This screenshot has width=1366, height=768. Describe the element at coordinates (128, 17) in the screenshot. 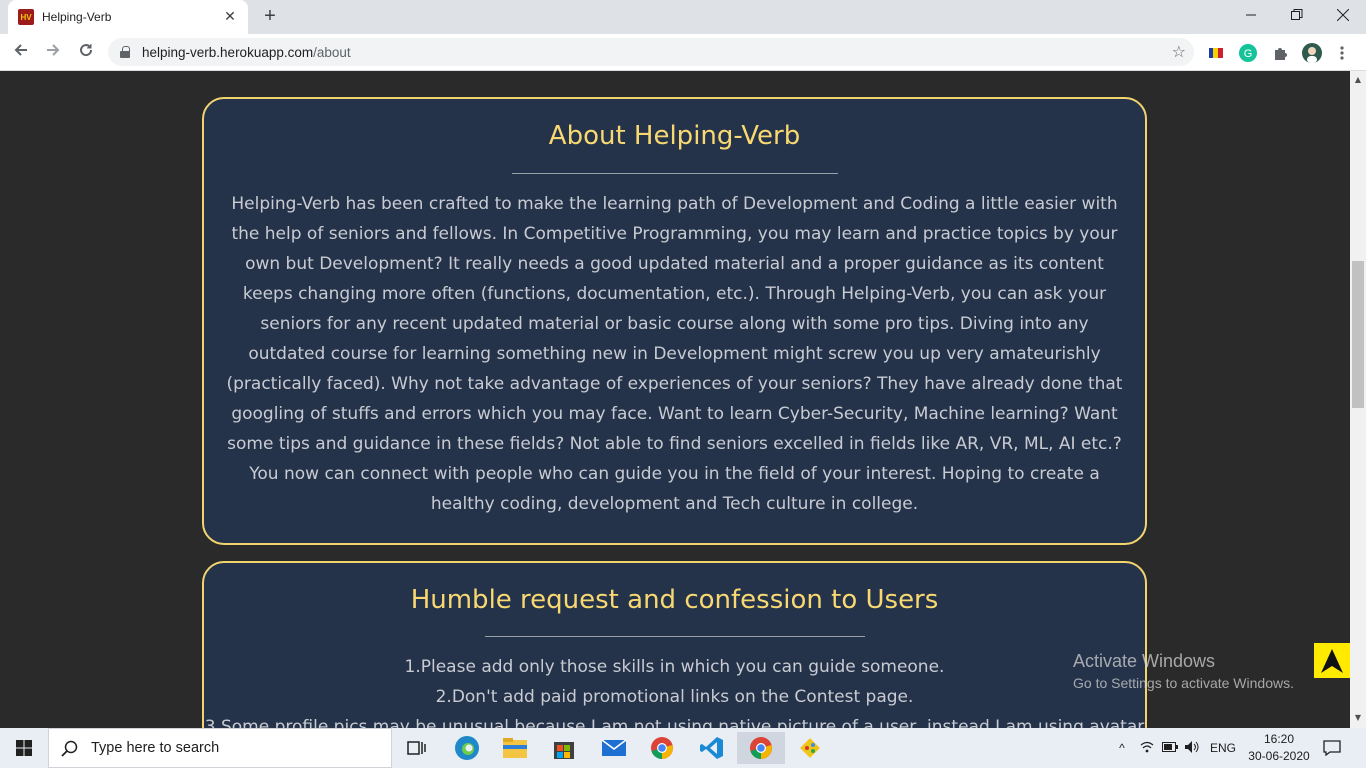

I see `browser-tab: HV Helping-Verb ✕` at that location.